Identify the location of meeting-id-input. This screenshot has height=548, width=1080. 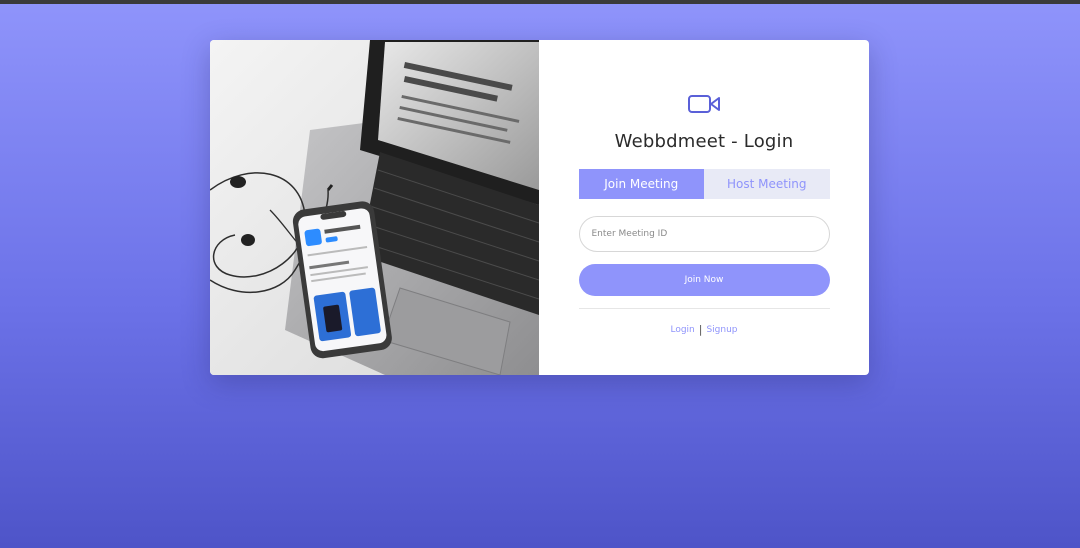
(704, 234).